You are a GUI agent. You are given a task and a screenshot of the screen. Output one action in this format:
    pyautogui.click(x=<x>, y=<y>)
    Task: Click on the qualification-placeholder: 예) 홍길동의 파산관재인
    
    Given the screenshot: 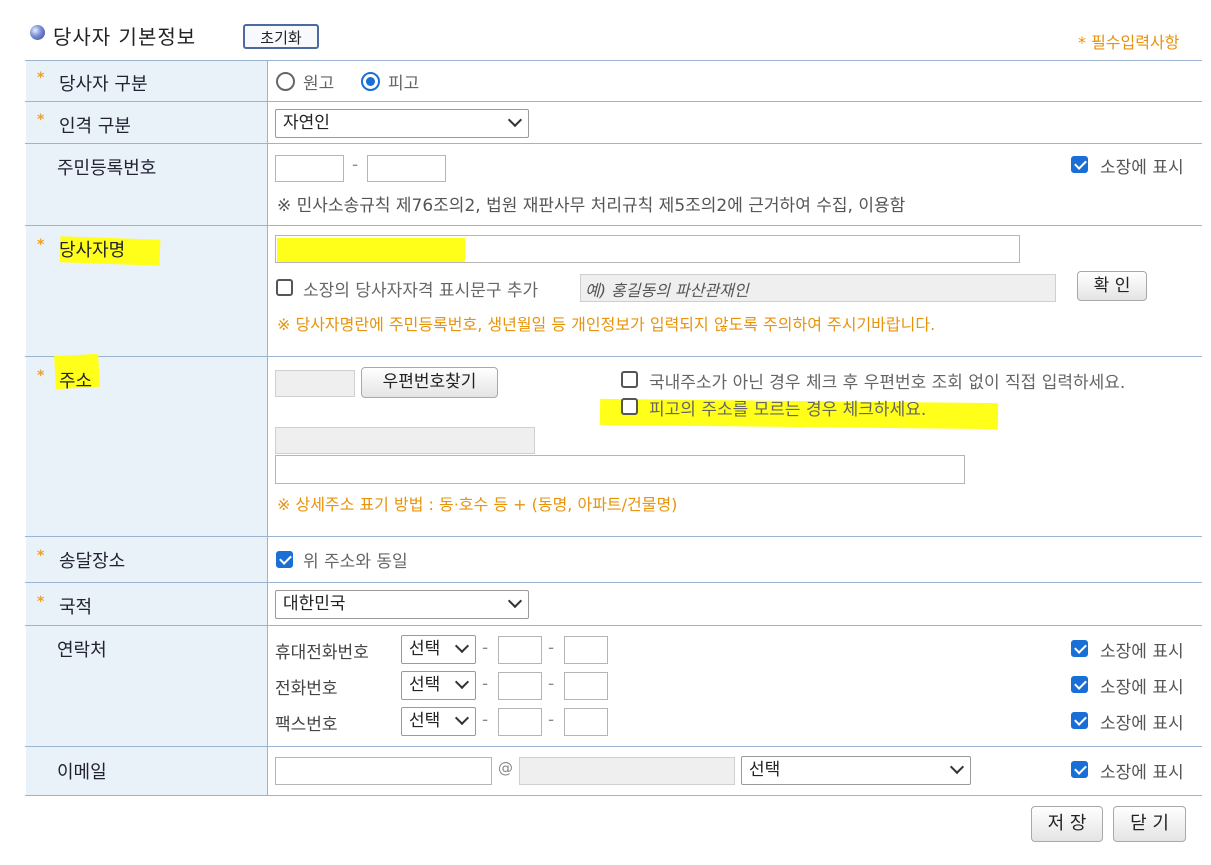 What is the action you would take?
    pyautogui.click(x=667, y=290)
    